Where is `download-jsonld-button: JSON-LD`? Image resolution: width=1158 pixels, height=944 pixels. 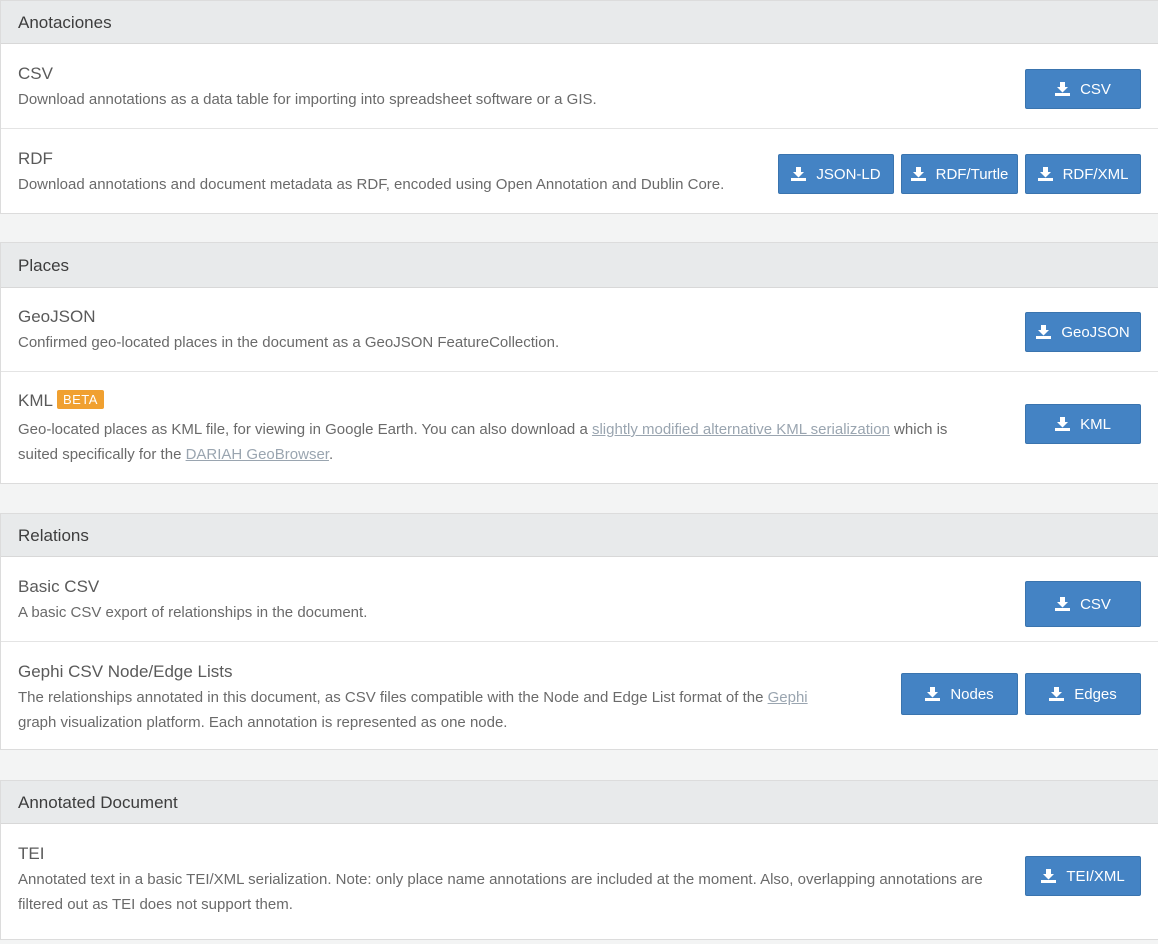
download-jsonld-button: JSON-LD is located at coordinates (836, 174).